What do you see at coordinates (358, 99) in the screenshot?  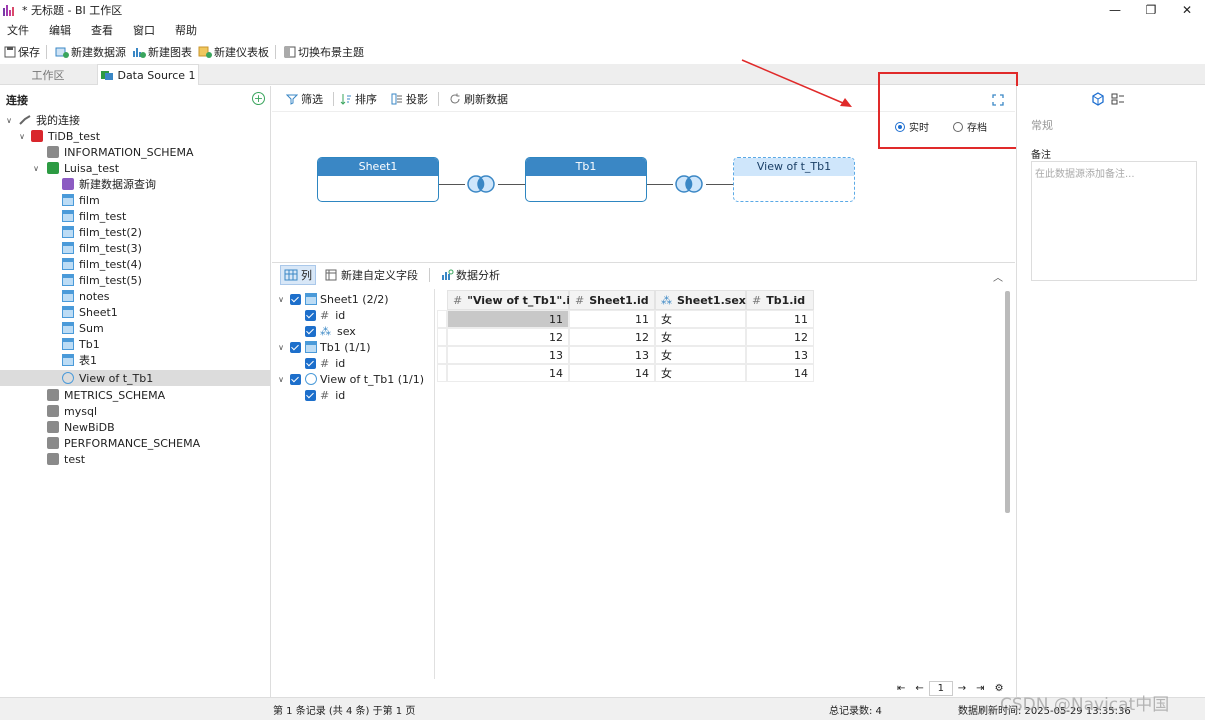 I see `sort-button: 排序` at bounding box center [358, 99].